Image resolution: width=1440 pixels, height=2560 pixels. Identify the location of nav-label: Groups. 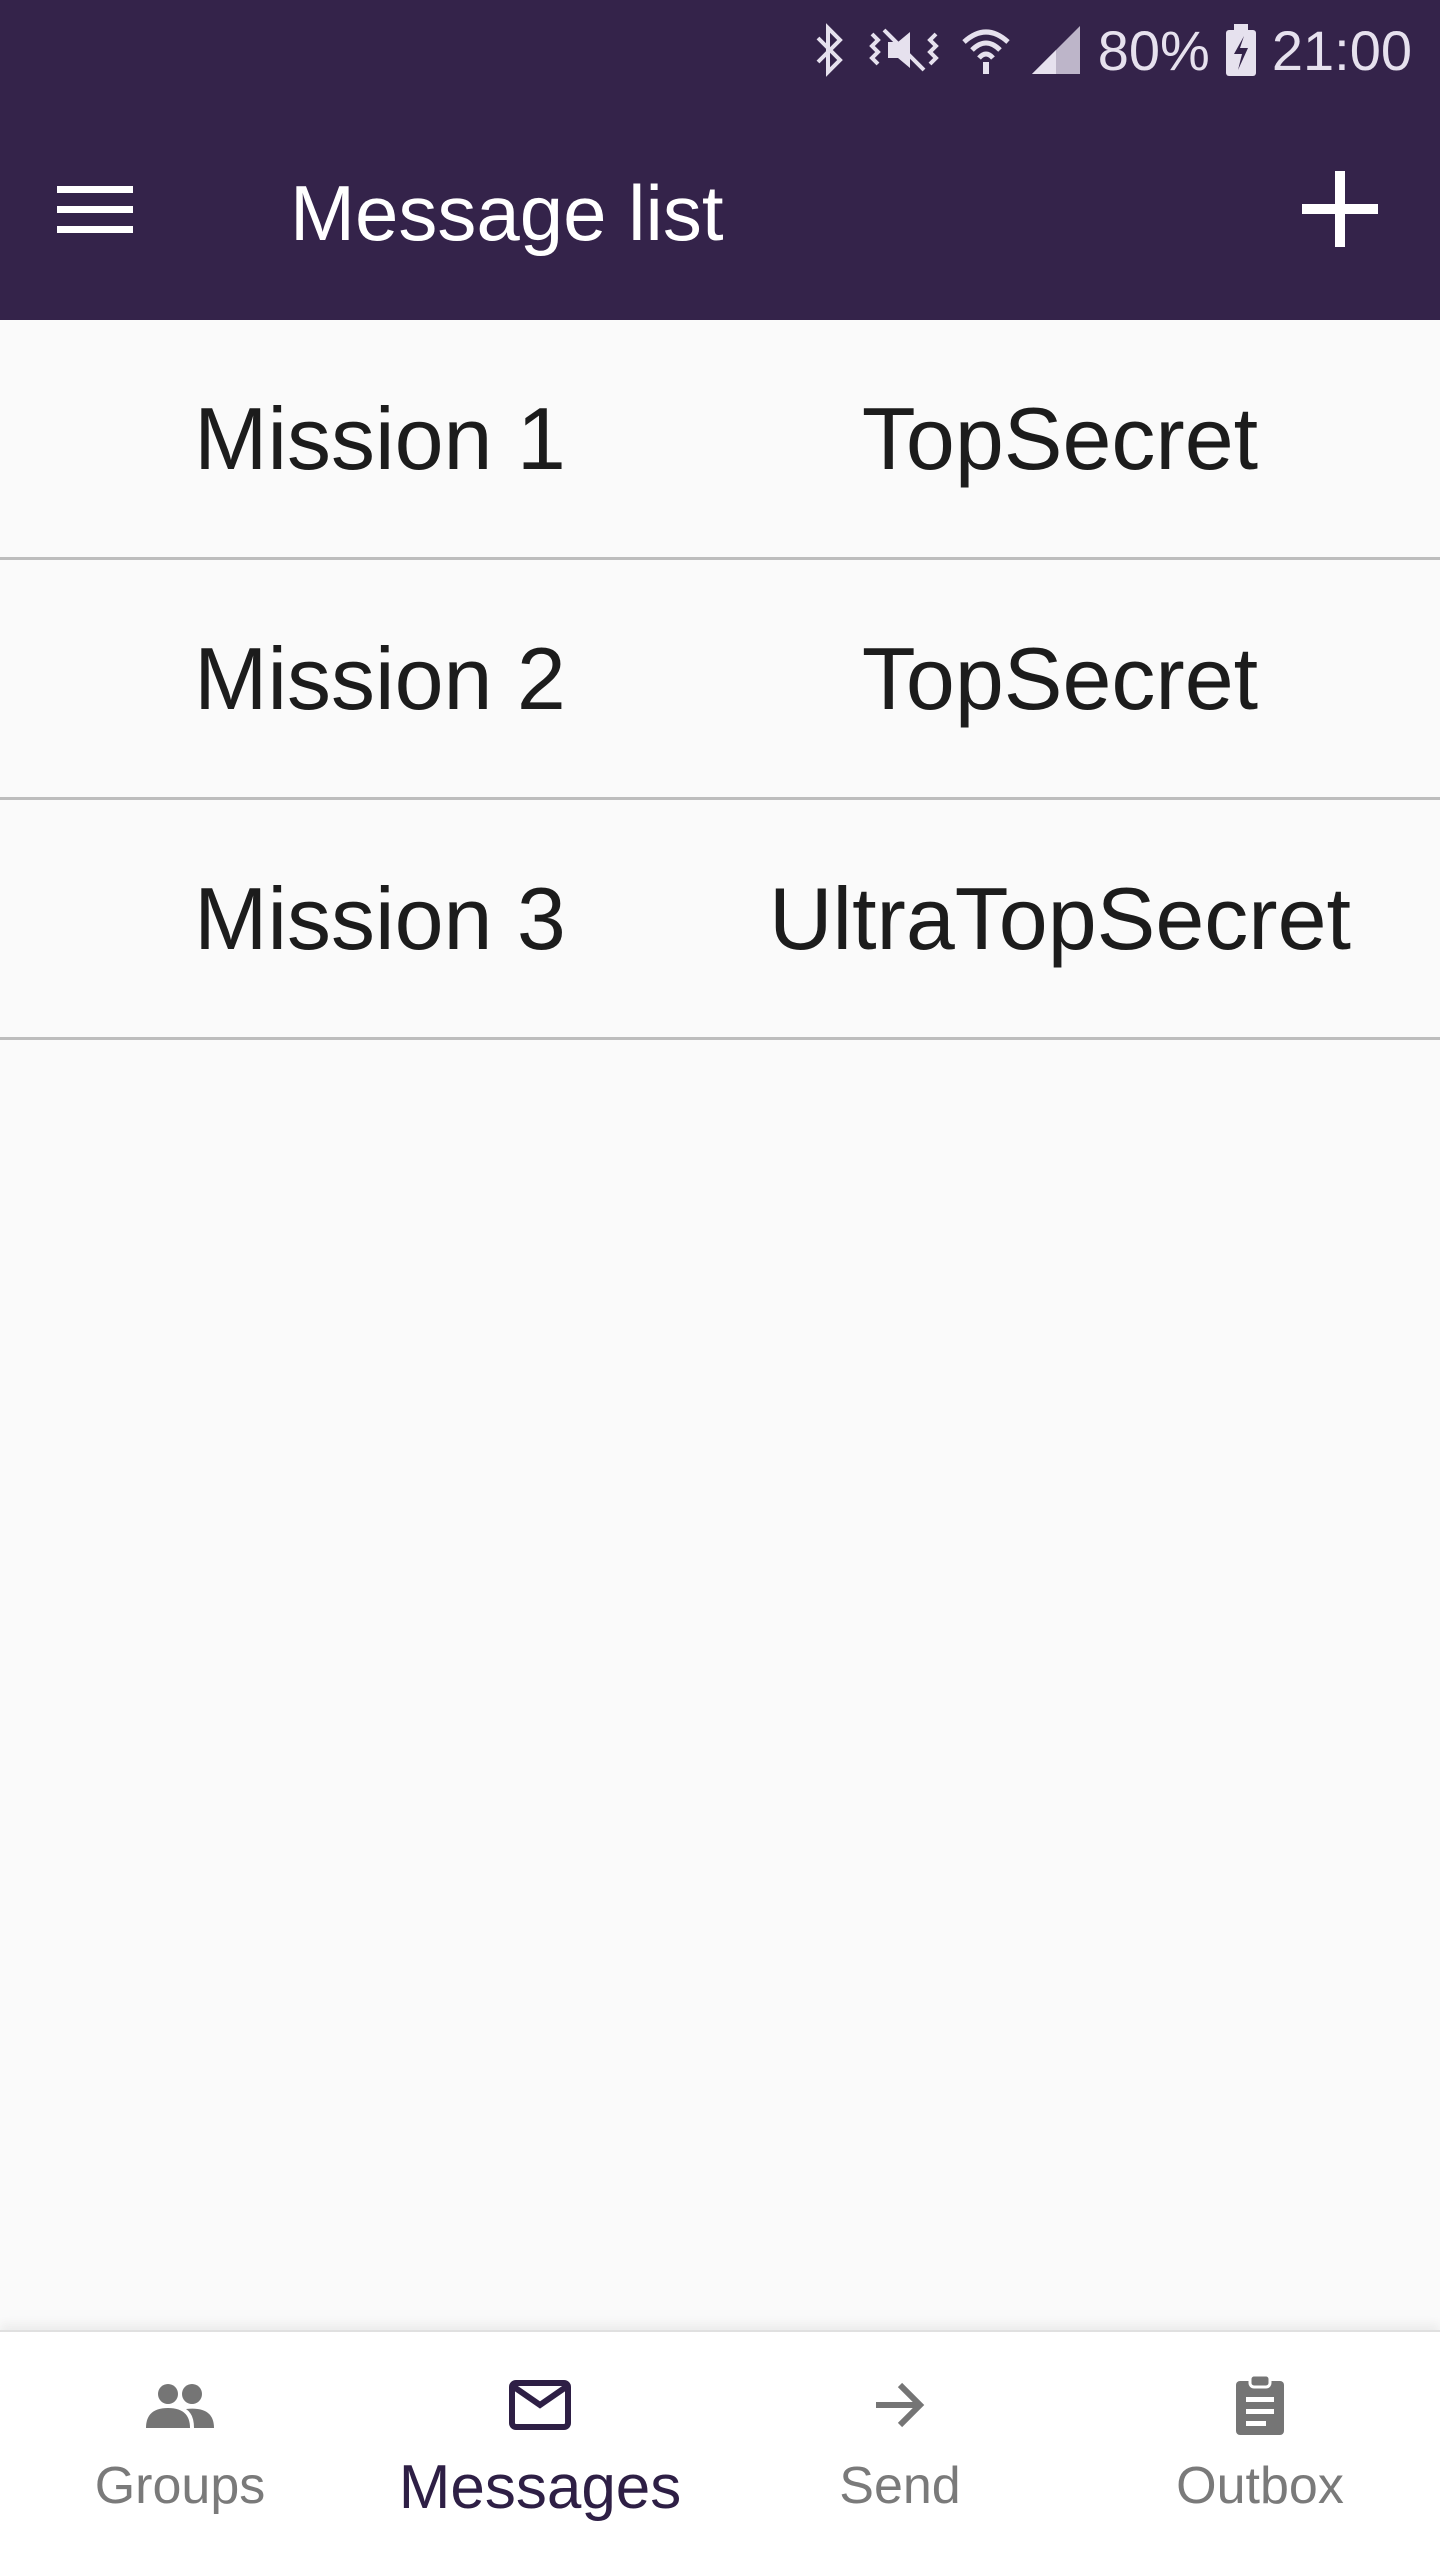
(180, 2486).